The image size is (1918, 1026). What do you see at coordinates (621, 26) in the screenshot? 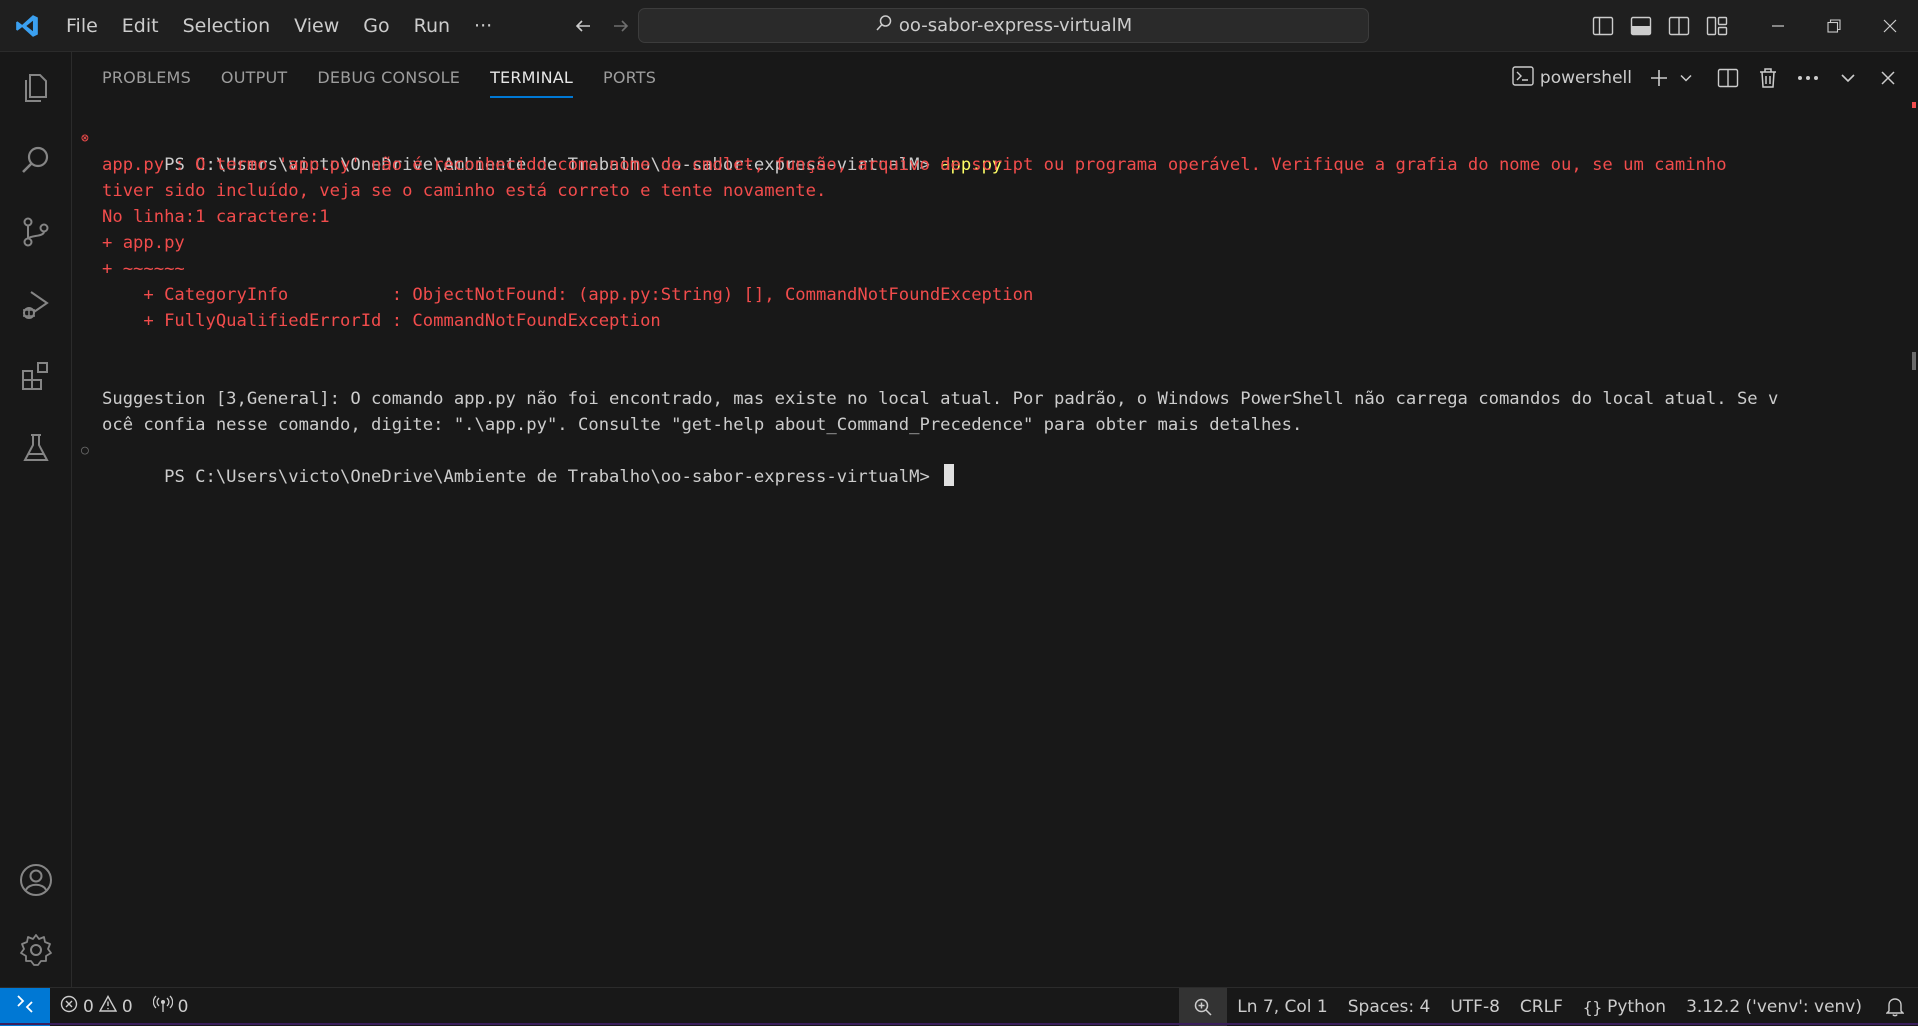
I see `forward-arrow-icon` at bounding box center [621, 26].